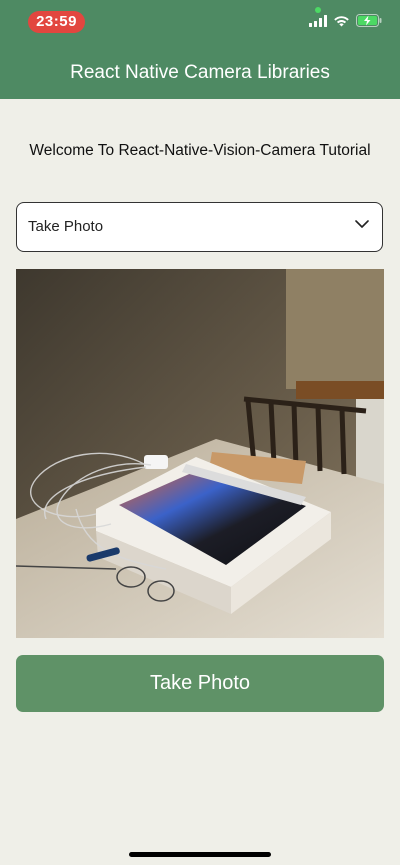 Image resolution: width=400 pixels, height=865 pixels. Describe the element at coordinates (369, 20) in the screenshot. I see `battery-charging-icon` at that location.